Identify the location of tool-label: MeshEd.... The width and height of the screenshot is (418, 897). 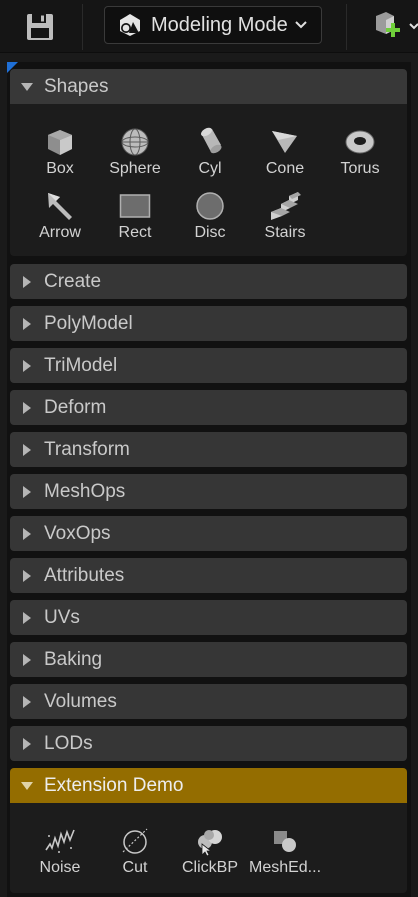
(285, 867).